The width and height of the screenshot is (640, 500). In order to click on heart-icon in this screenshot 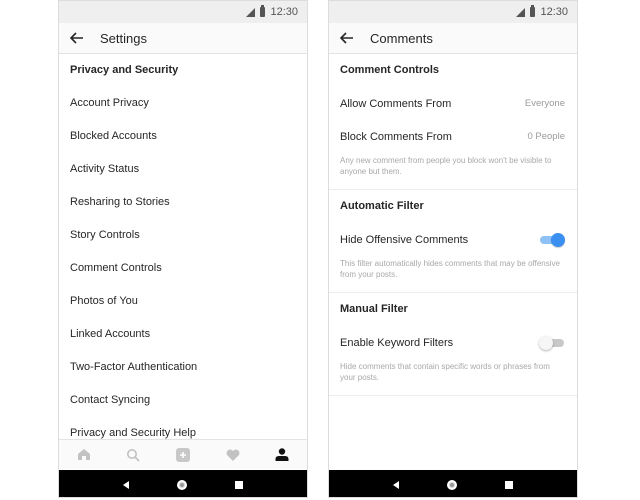, I will do `click(232, 455)`.